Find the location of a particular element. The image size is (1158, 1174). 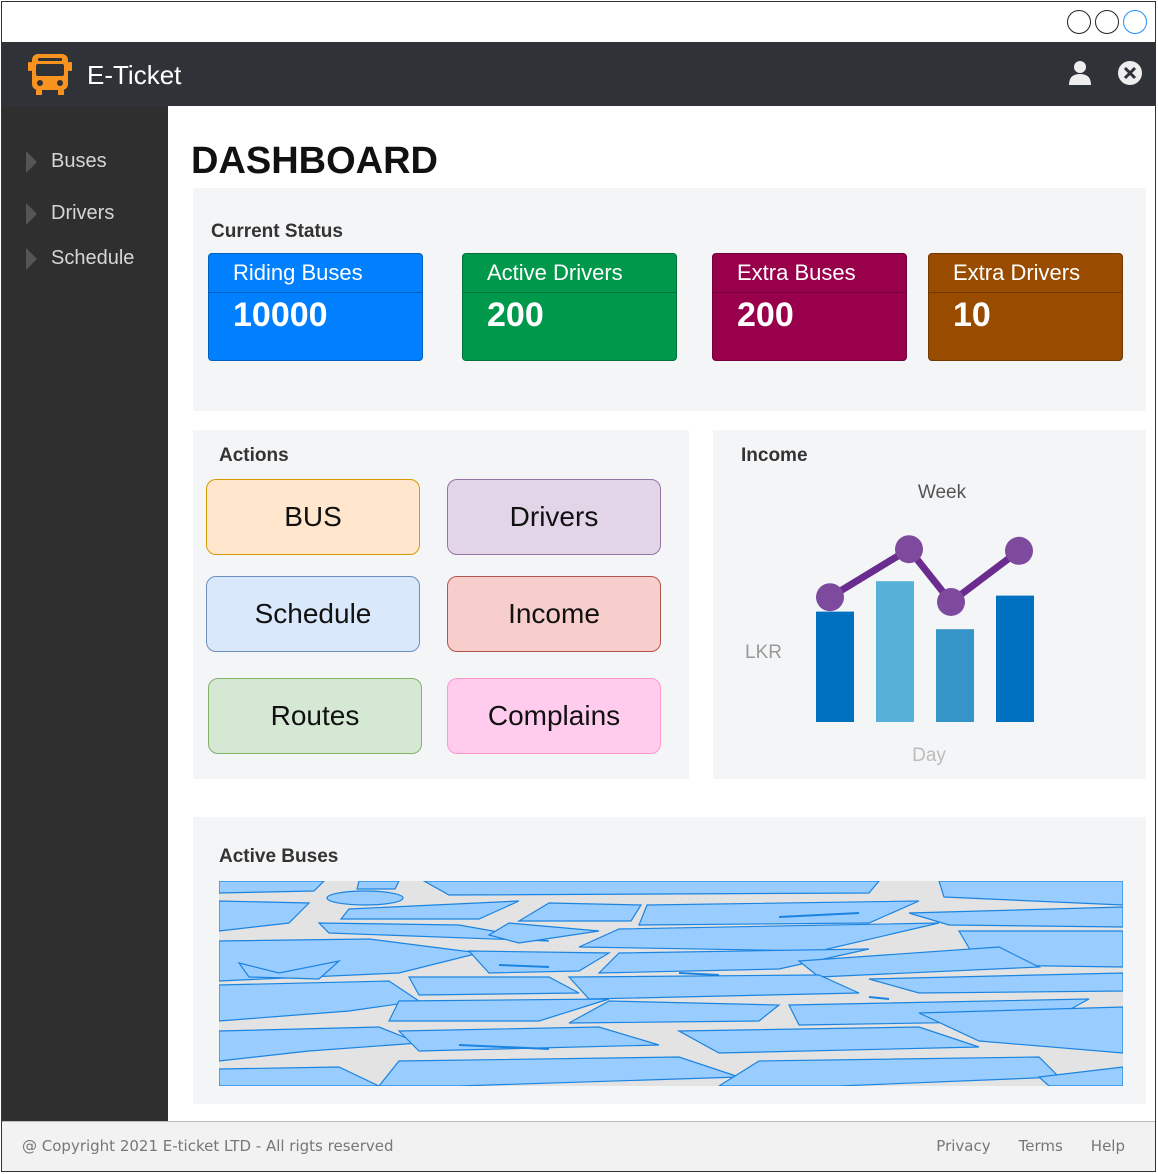

schedule-action-button: Schedule is located at coordinates (313, 614).